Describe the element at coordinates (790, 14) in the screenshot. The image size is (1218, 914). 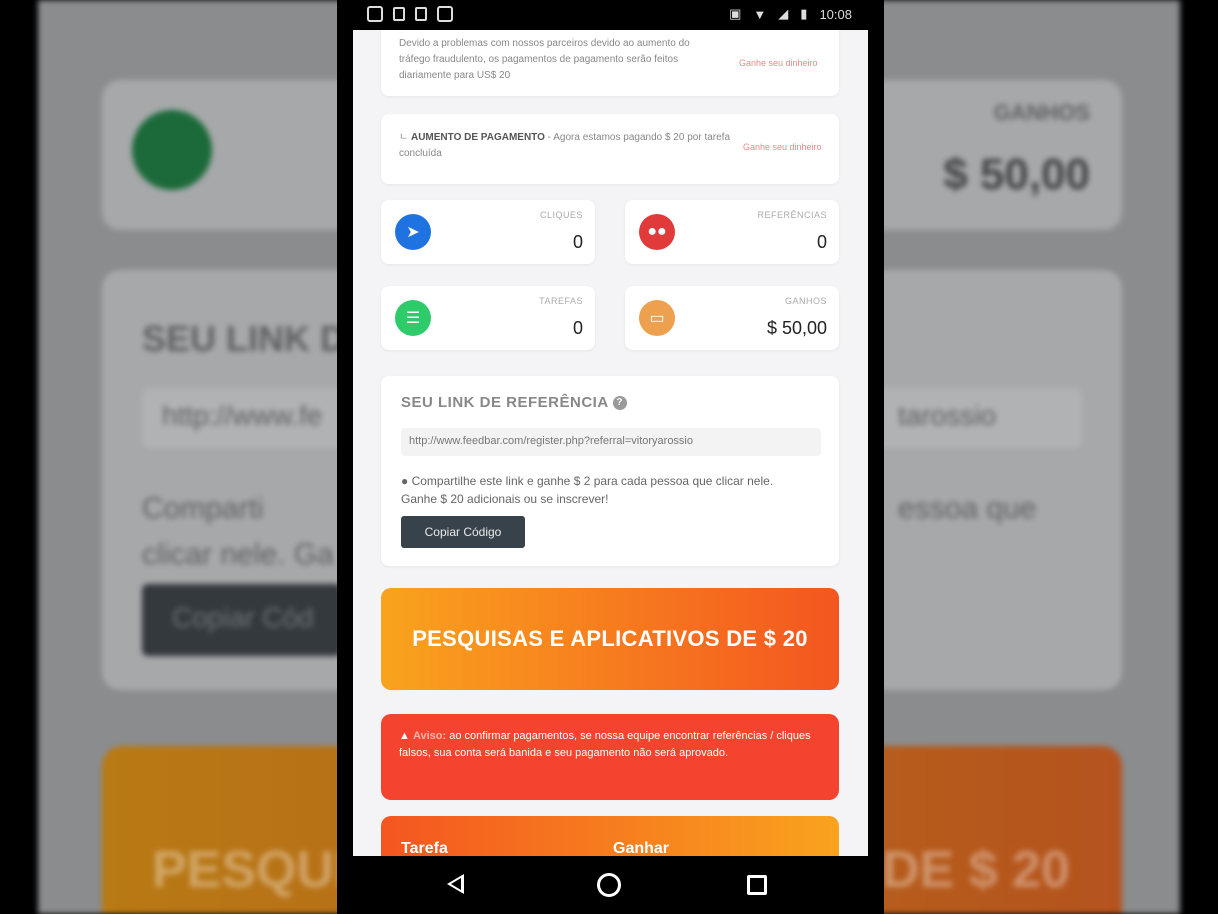
I see `status-bar-system: ▣ ▼ ◢ ▮ 10:08` at that location.